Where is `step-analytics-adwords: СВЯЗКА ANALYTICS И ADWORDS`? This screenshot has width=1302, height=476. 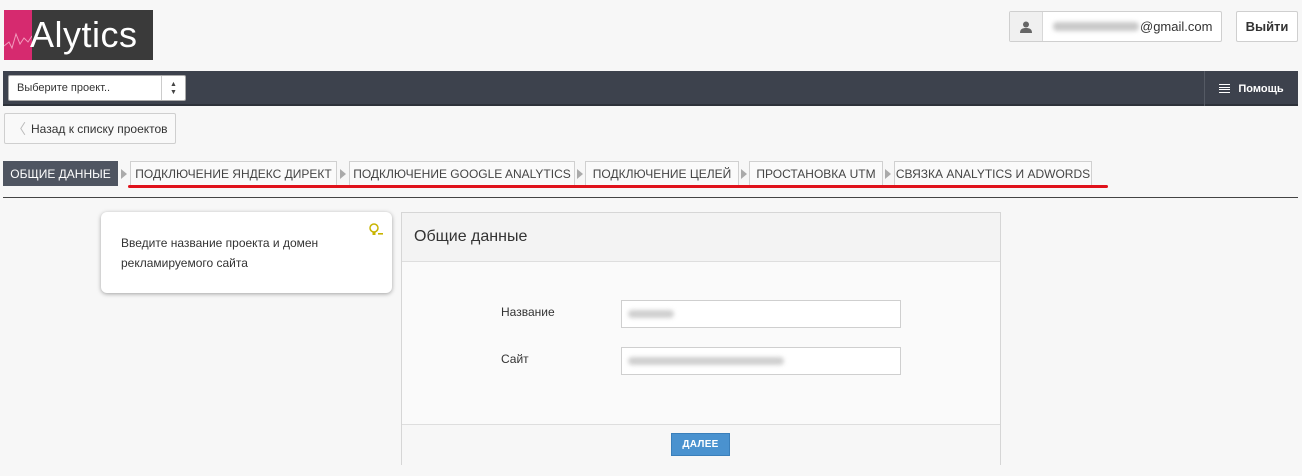 step-analytics-adwords: СВЯЗКА ANALYTICS И ADWORDS is located at coordinates (993, 173).